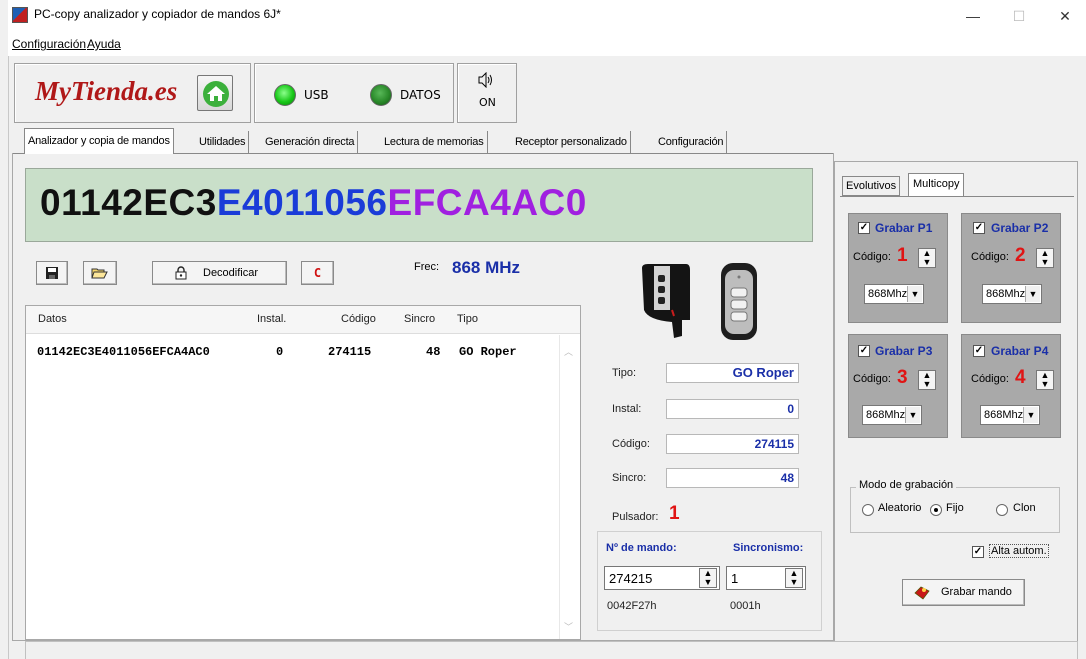 The height and width of the screenshot is (659, 1086). Describe the element at coordinates (871, 186) in the screenshot. I see `tab-evolutivos: Evolutivos` at that location.